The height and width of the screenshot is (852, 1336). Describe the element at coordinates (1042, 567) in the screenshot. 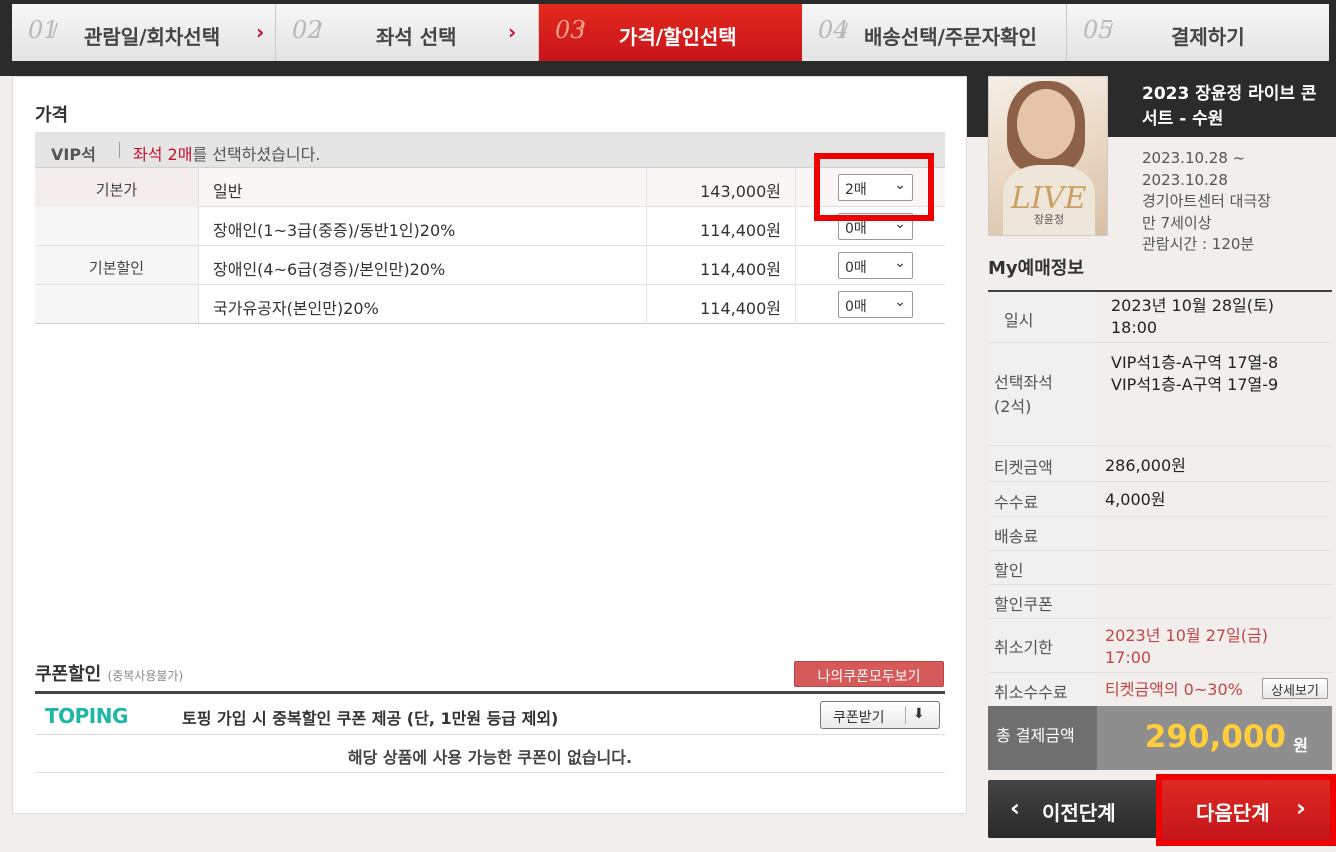

I see `info-key: 할인` at that location.